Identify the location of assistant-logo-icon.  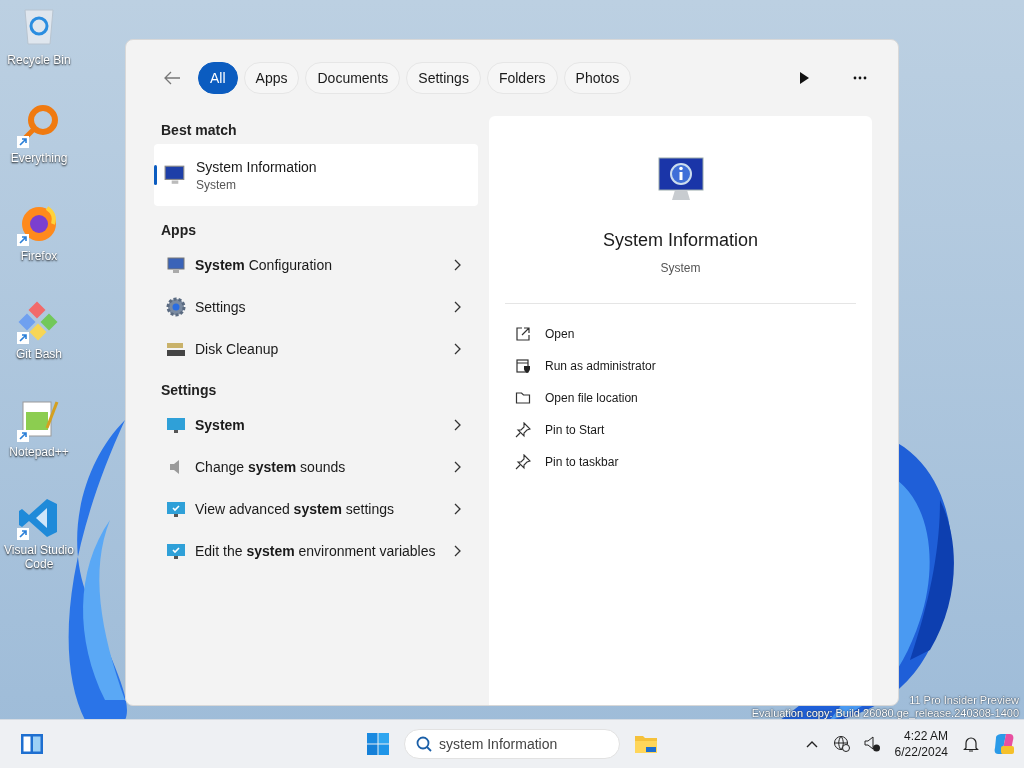
(1004, 744).